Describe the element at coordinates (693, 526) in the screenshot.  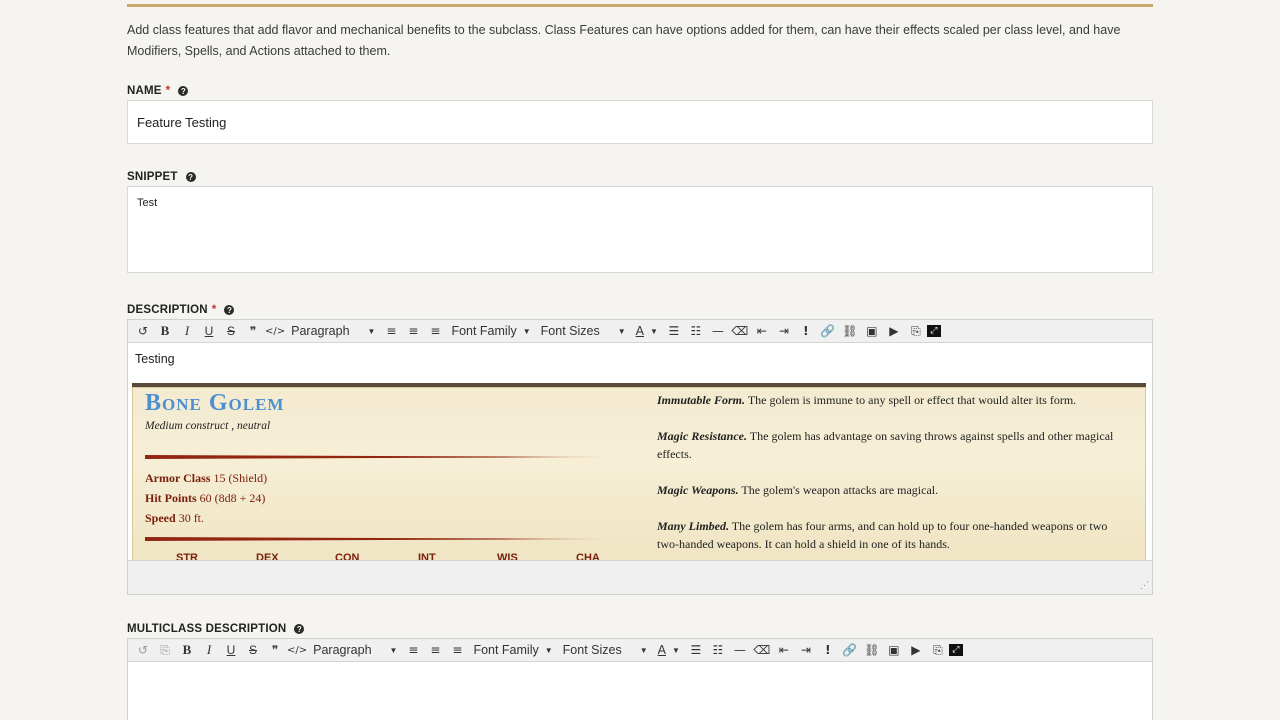
I see `trait-name: Many Limbed.` at that location.